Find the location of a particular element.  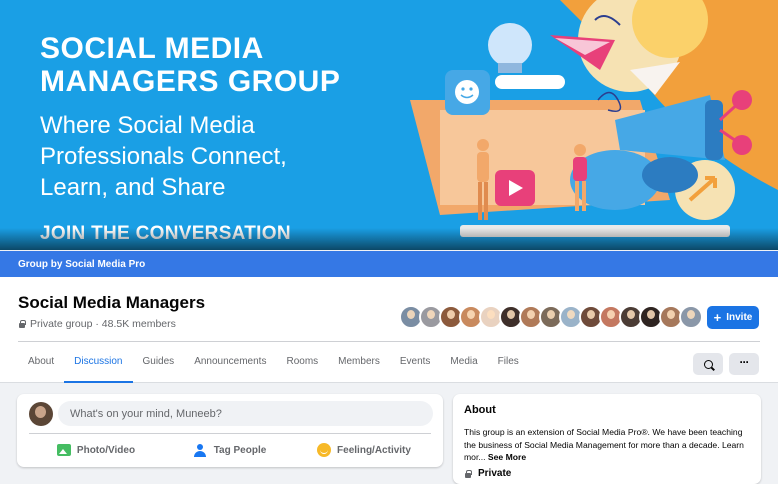

composer-divider is located at coordinates (230, 433).